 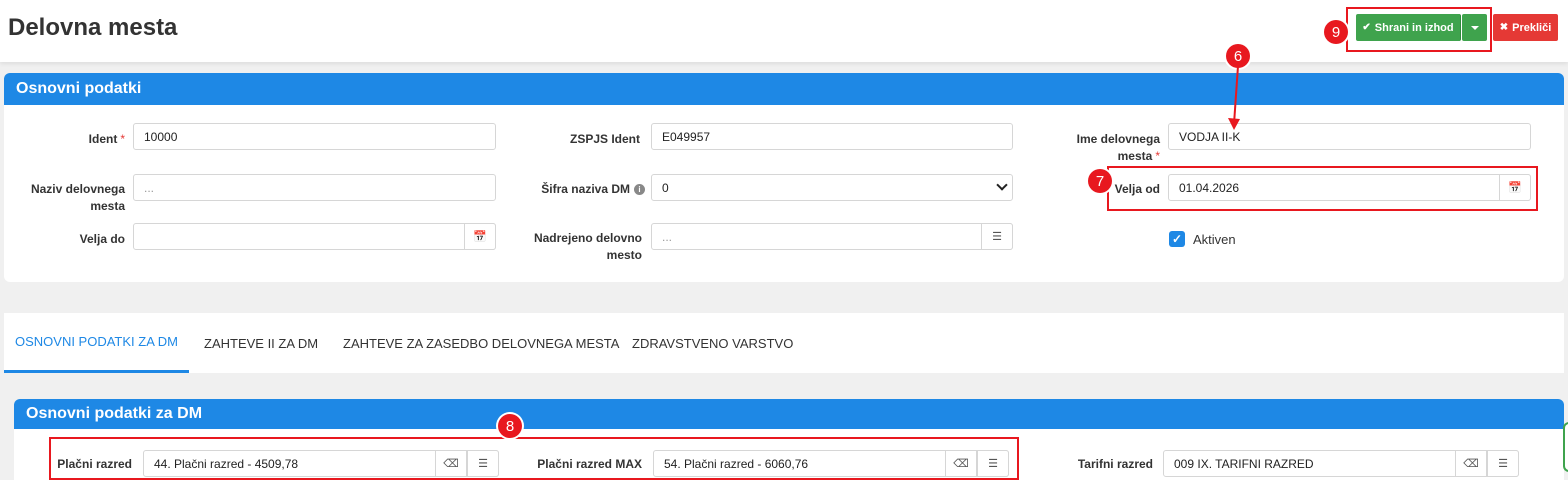 What do you see at coordinates (1504, 27) in the screenshot?
I see `close-icon: ✖` at bounding box center [1504, 27].